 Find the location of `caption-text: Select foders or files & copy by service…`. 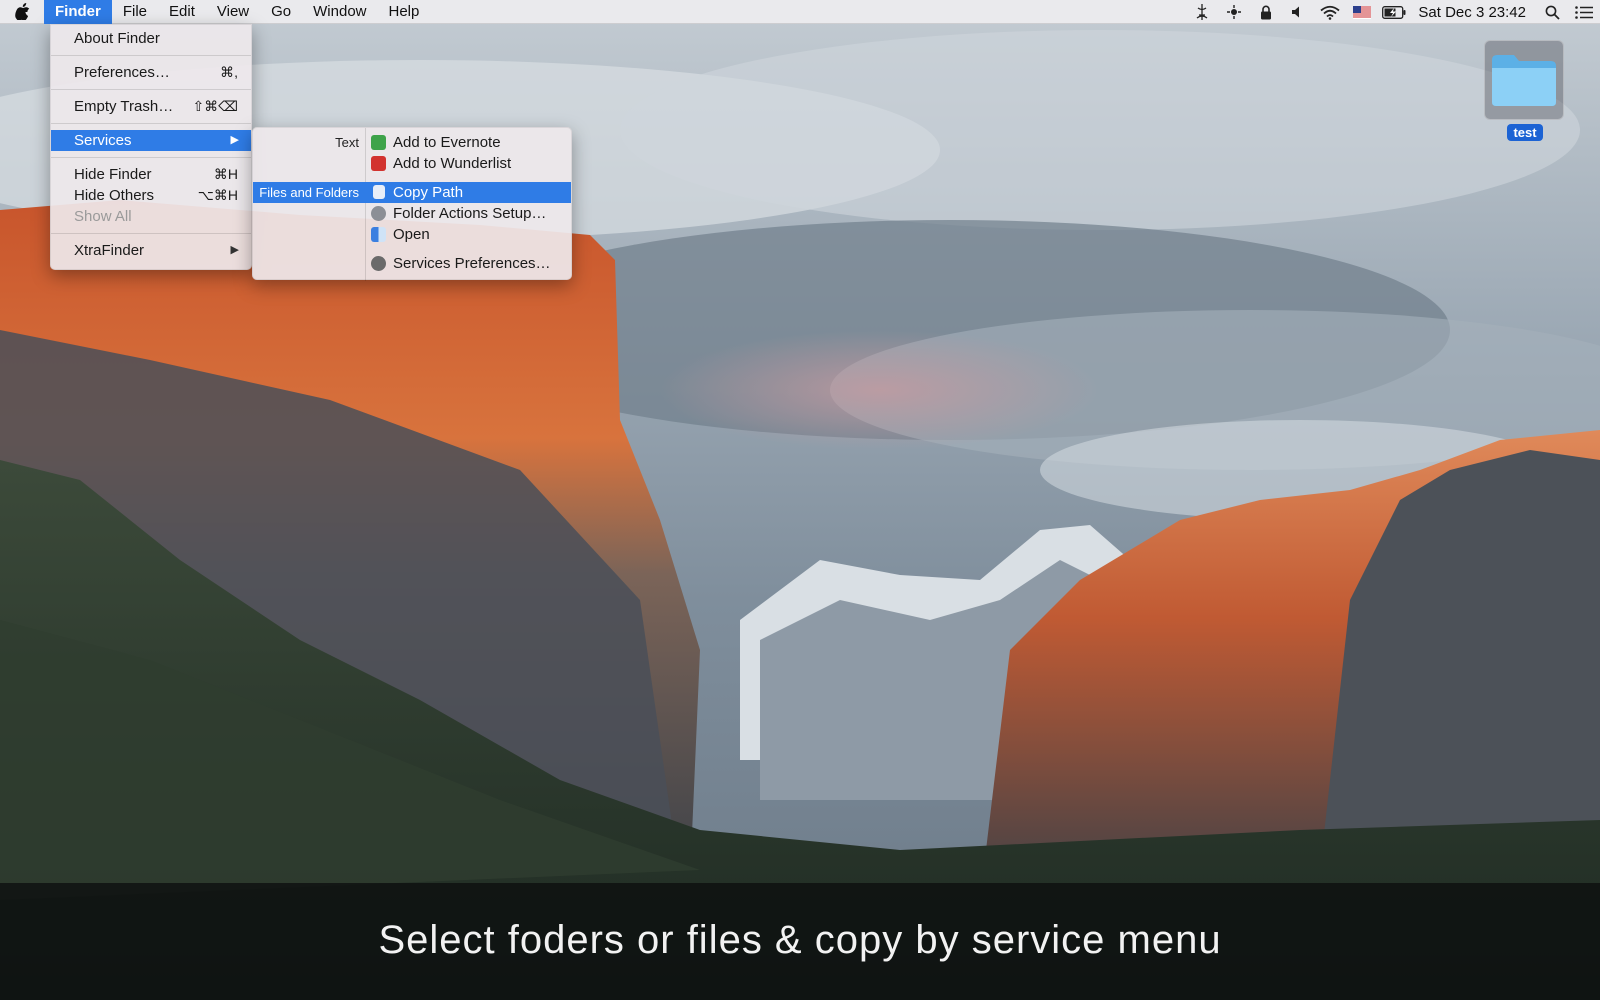

caption-text: Select foders or files & copy by service… is located at coordinates (800, 940).